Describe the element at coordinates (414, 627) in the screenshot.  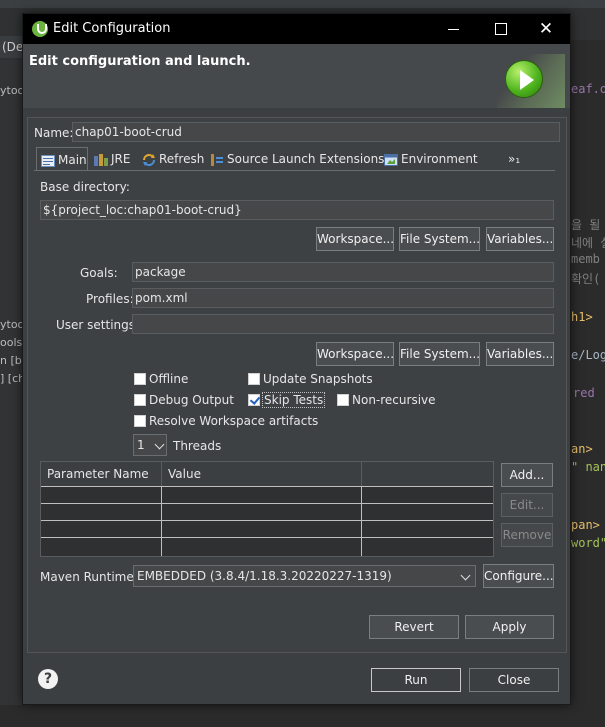
I see `revert-button: Revert` at that location.